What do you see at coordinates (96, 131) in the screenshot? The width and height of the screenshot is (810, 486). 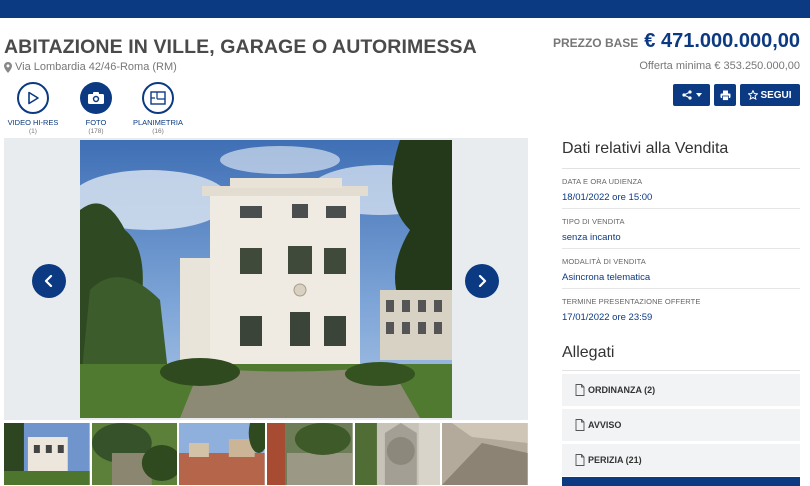 I see `photo-count: (178)` at bounding box center [96, 131].